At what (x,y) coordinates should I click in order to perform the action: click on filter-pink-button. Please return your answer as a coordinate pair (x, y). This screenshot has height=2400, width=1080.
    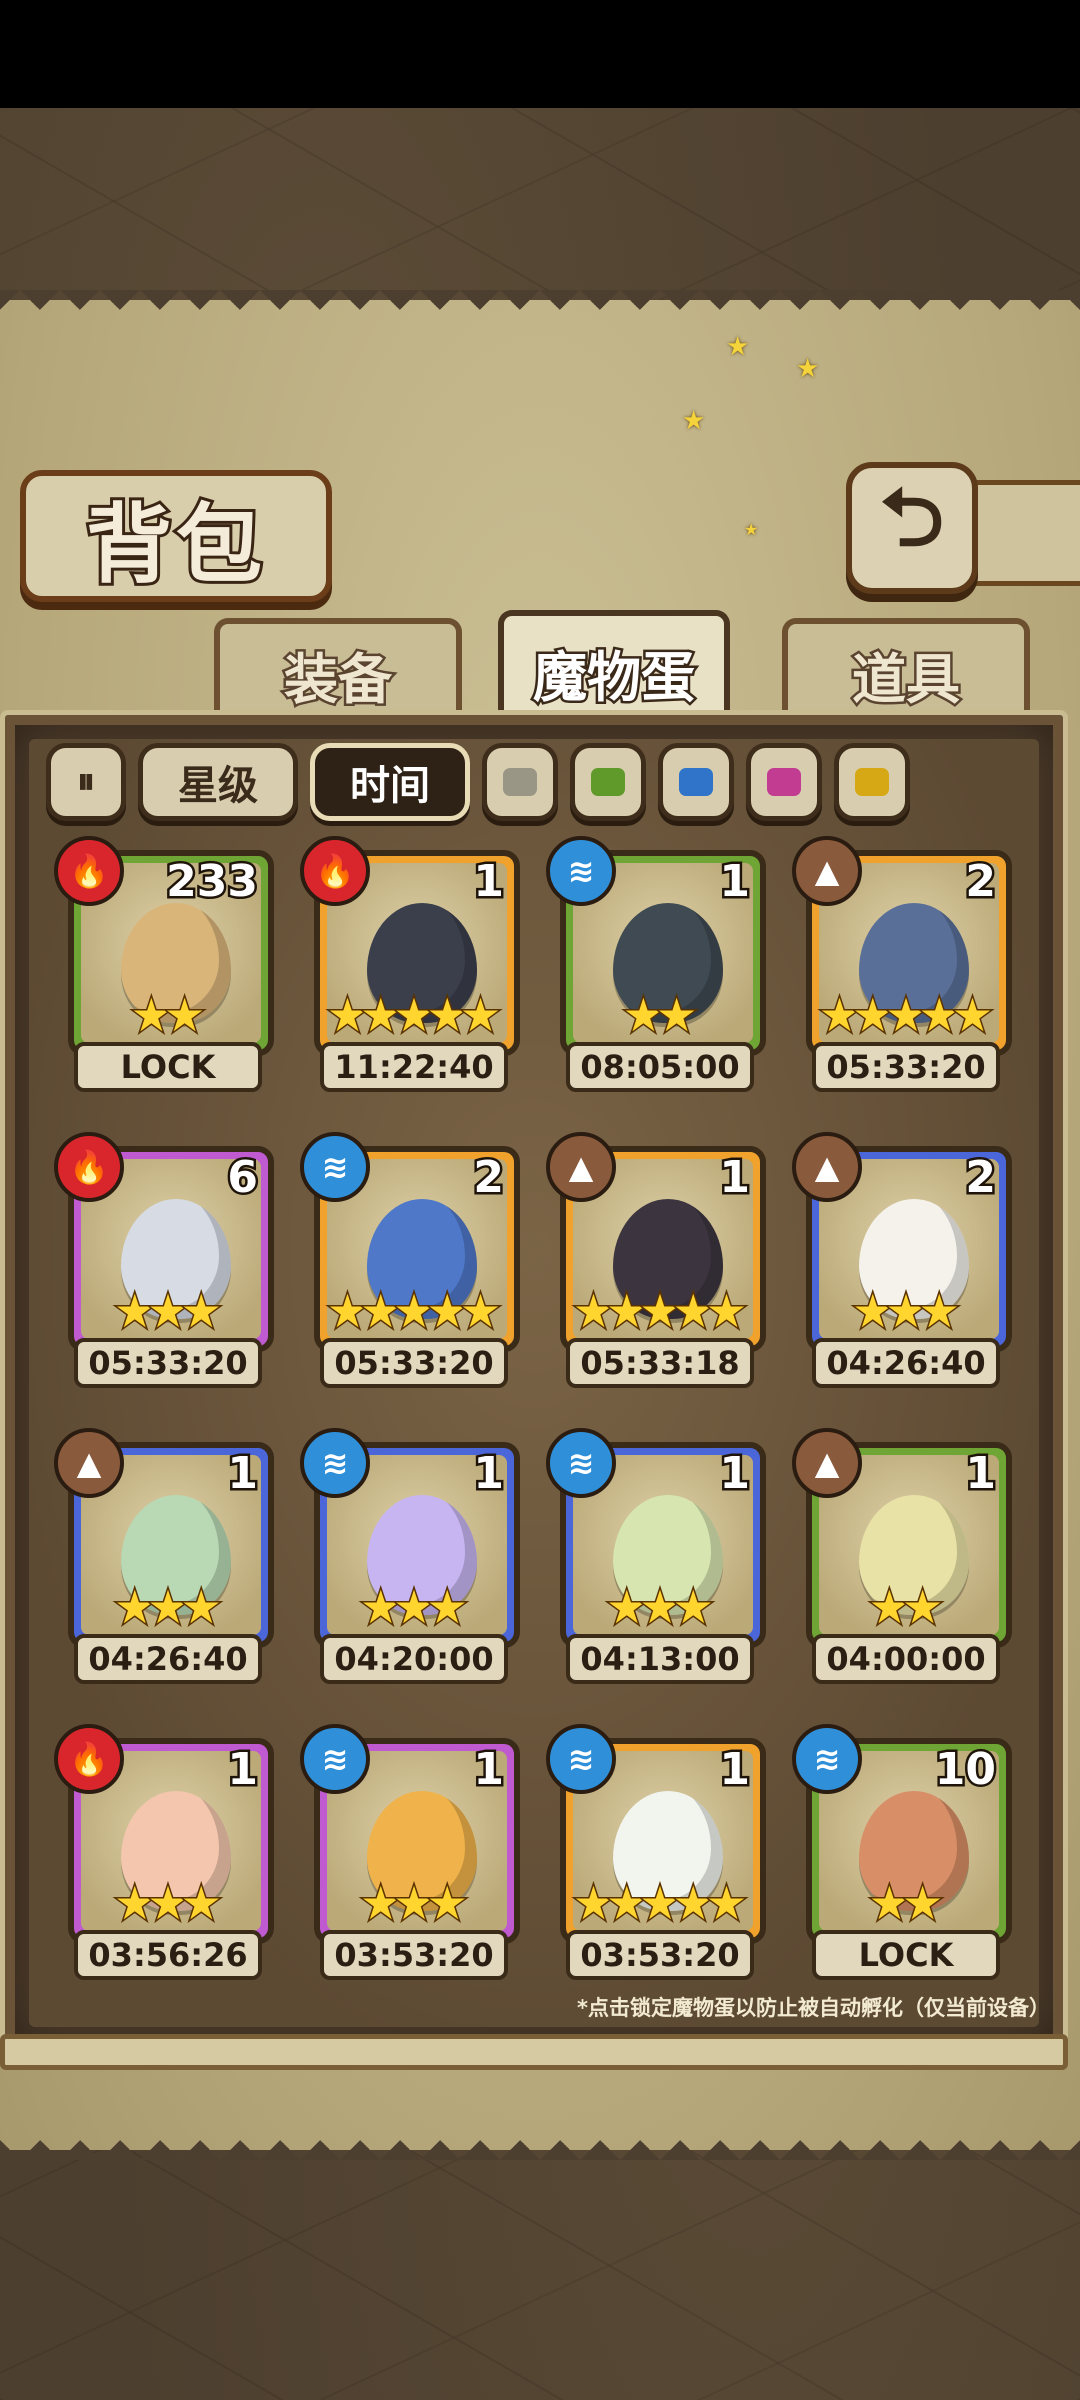
    Looking at the image, I should click on (784, 782).